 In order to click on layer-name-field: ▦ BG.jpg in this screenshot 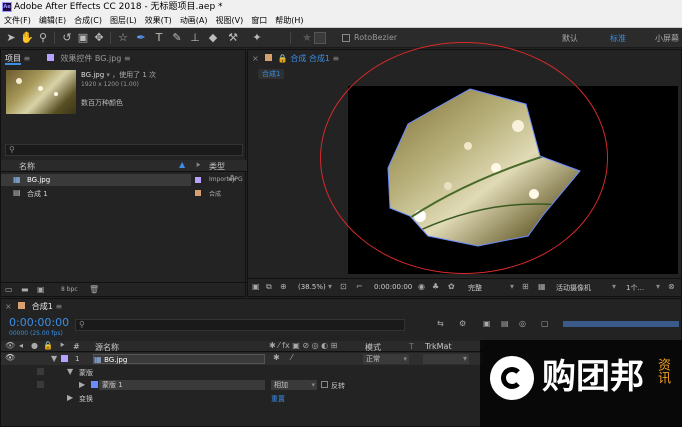, I will do `click(179, 359)`.